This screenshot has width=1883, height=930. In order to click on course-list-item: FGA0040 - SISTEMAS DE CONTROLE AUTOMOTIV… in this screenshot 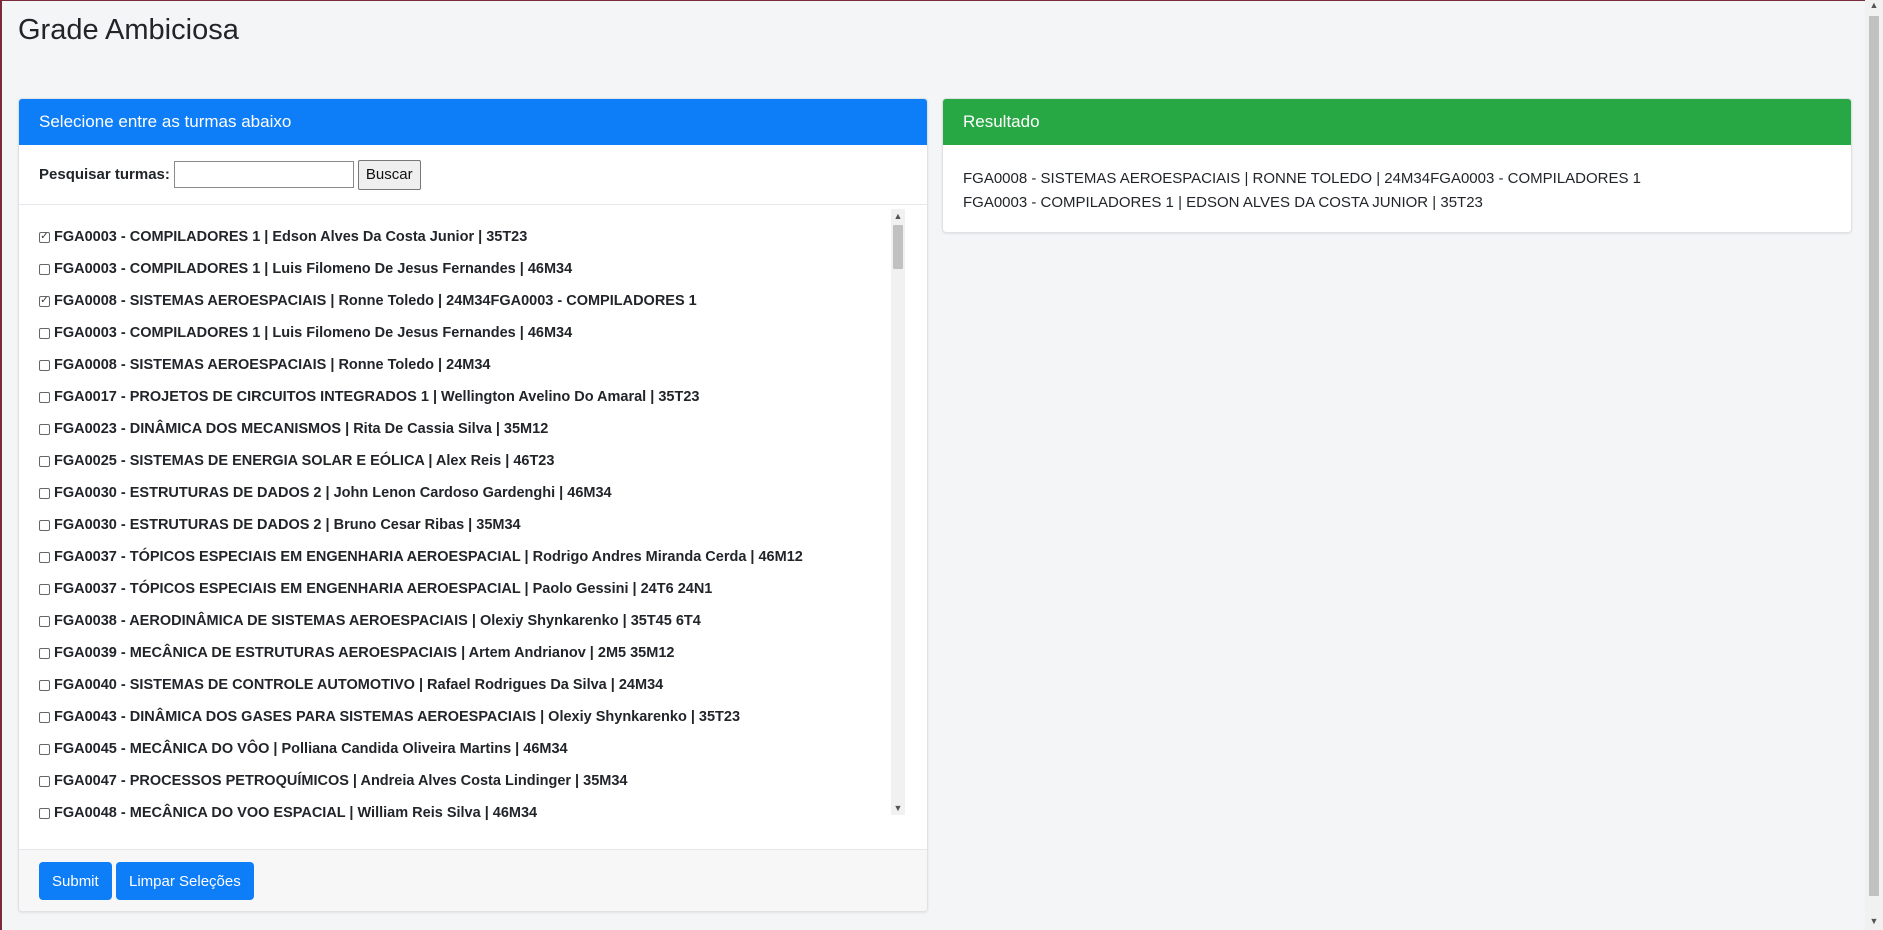, I will do `click(474, 685)`.